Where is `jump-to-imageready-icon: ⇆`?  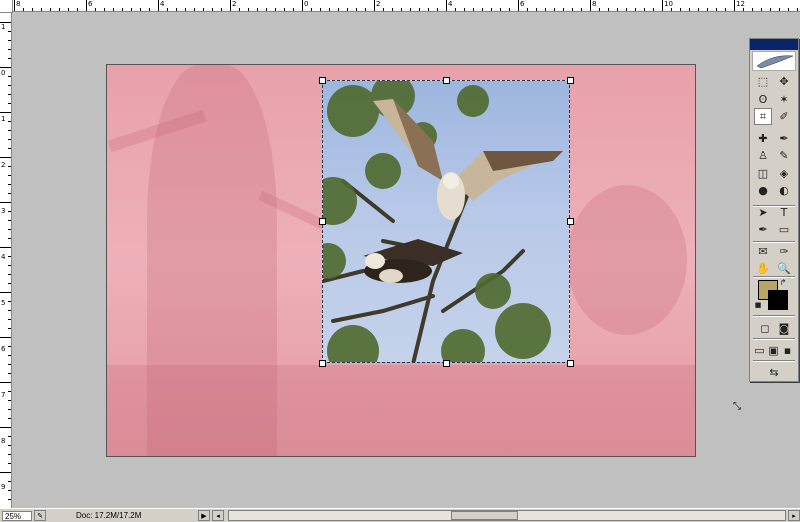 jump-to-imageready-icon: ⇆ is located at coordinates (774, 372).